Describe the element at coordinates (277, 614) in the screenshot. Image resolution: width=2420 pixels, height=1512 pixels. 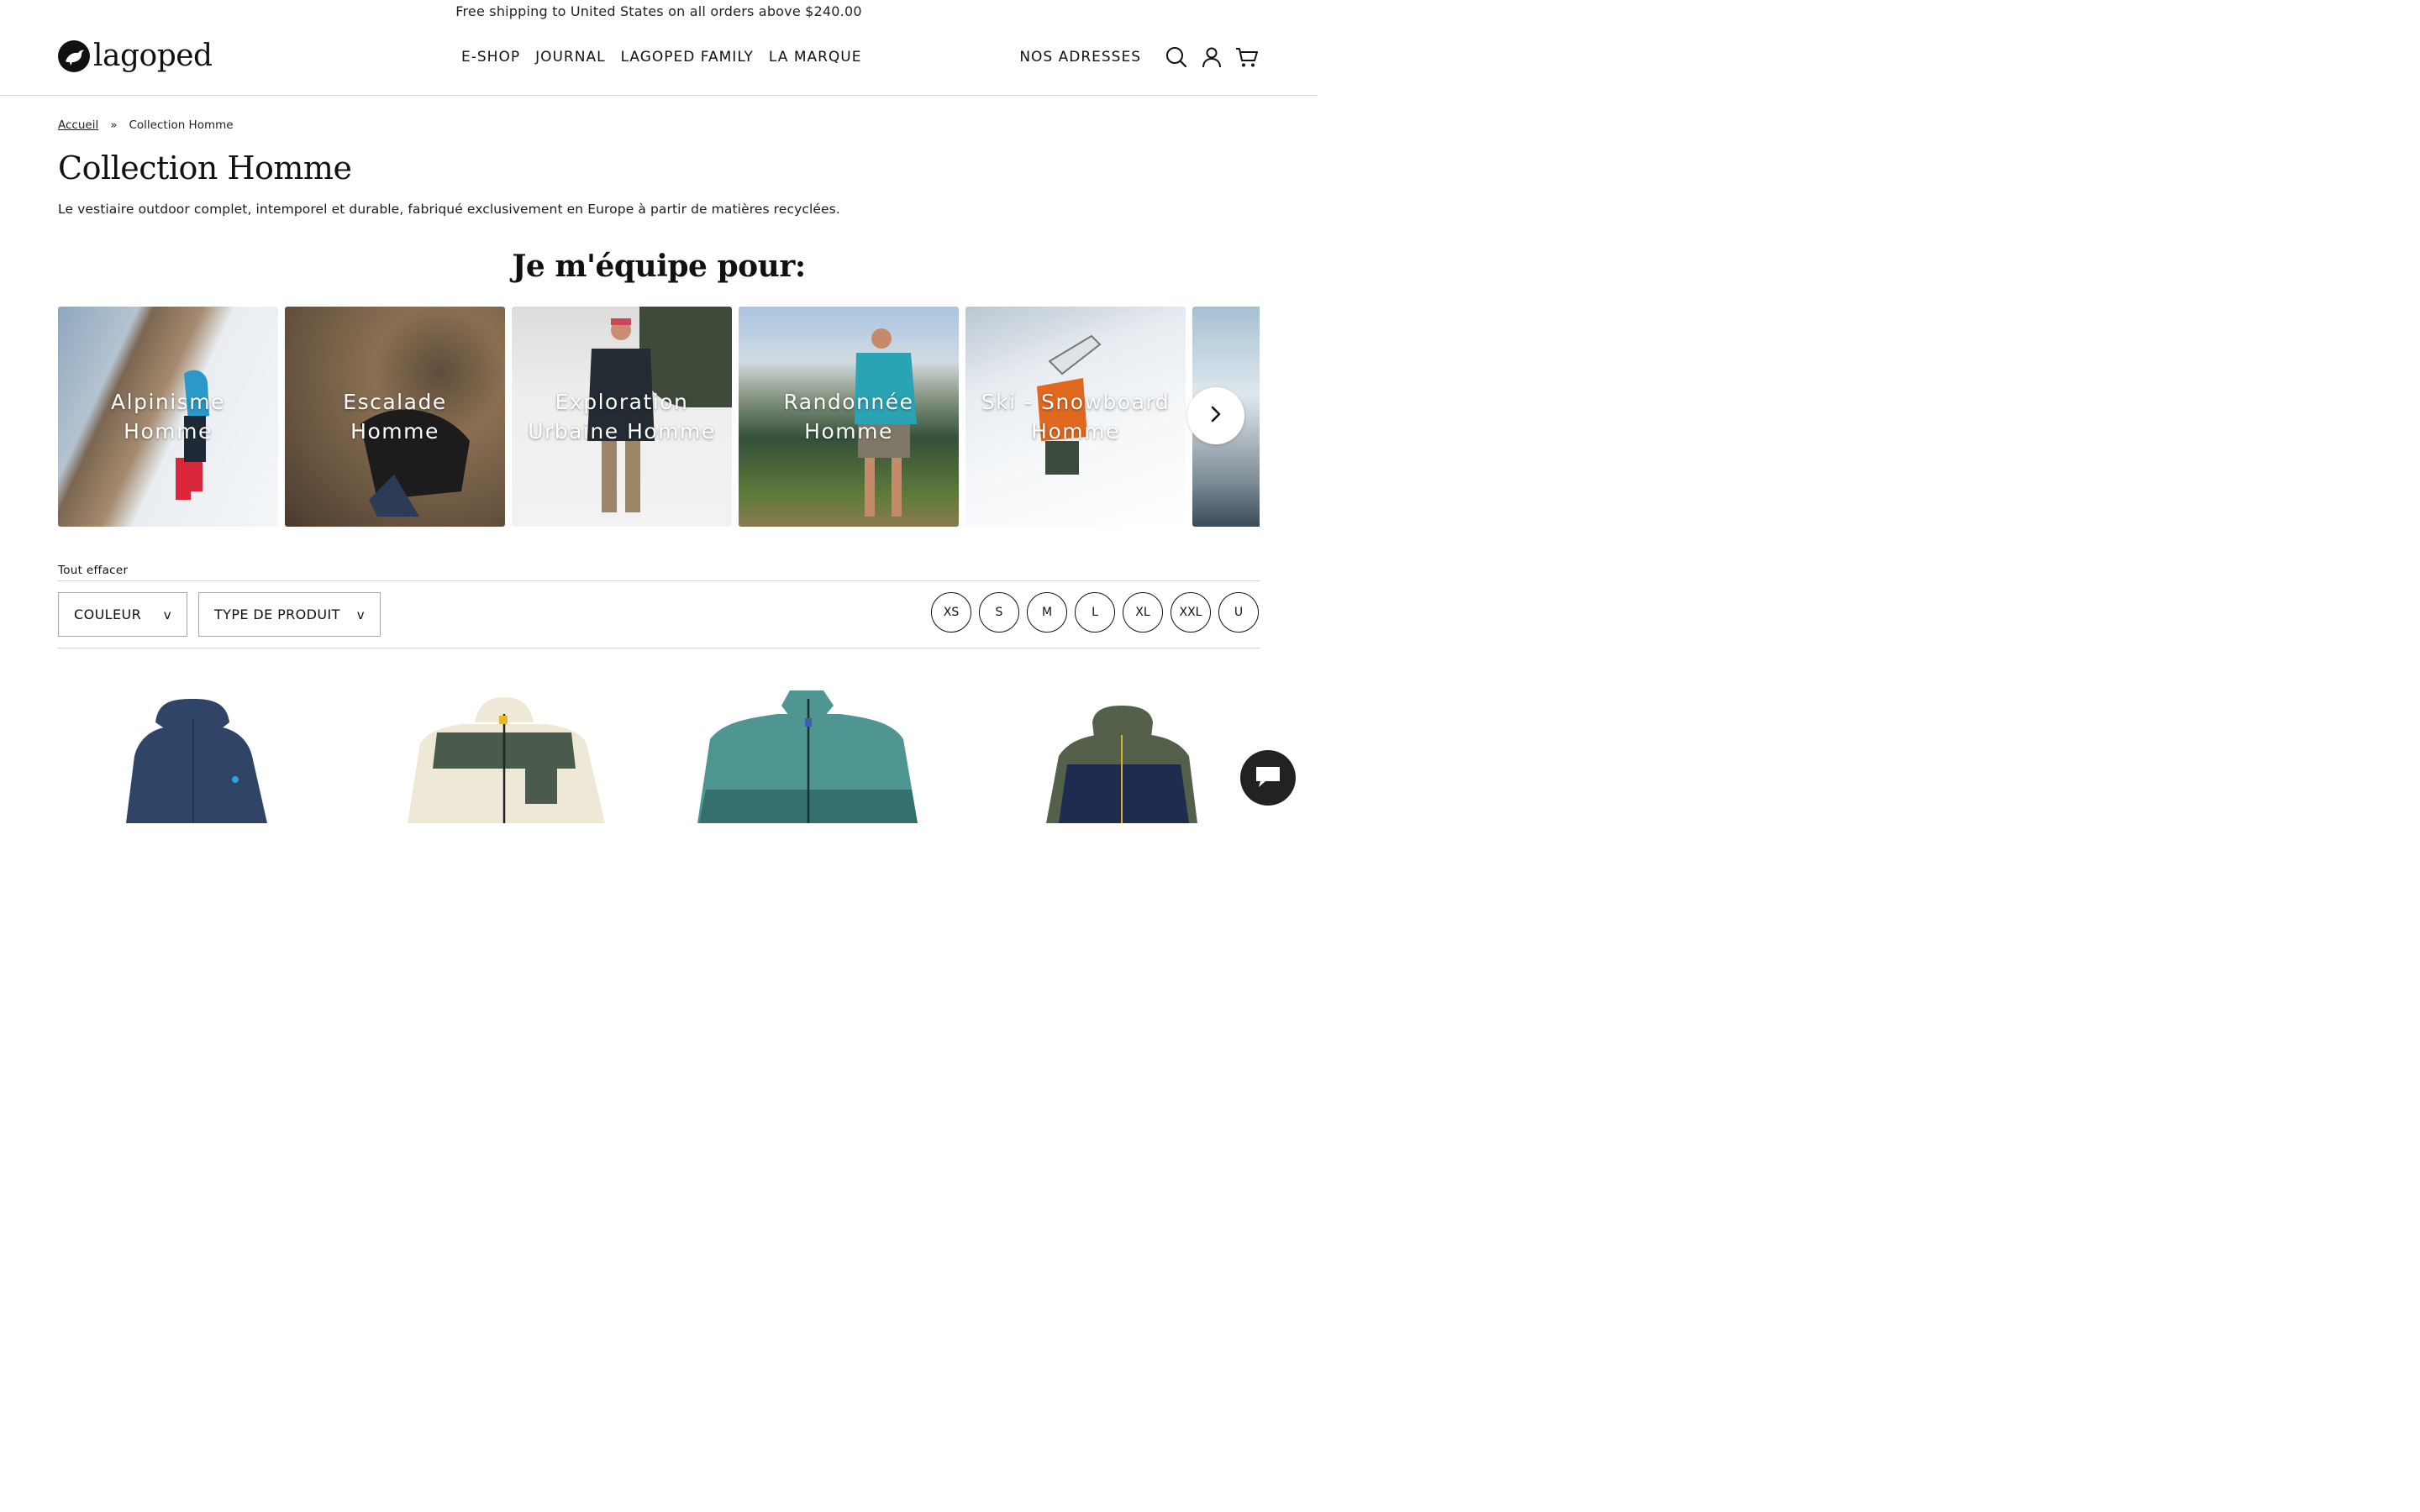
I see `product-type-filter-label: TYPE DE PRODUIT` at that location.